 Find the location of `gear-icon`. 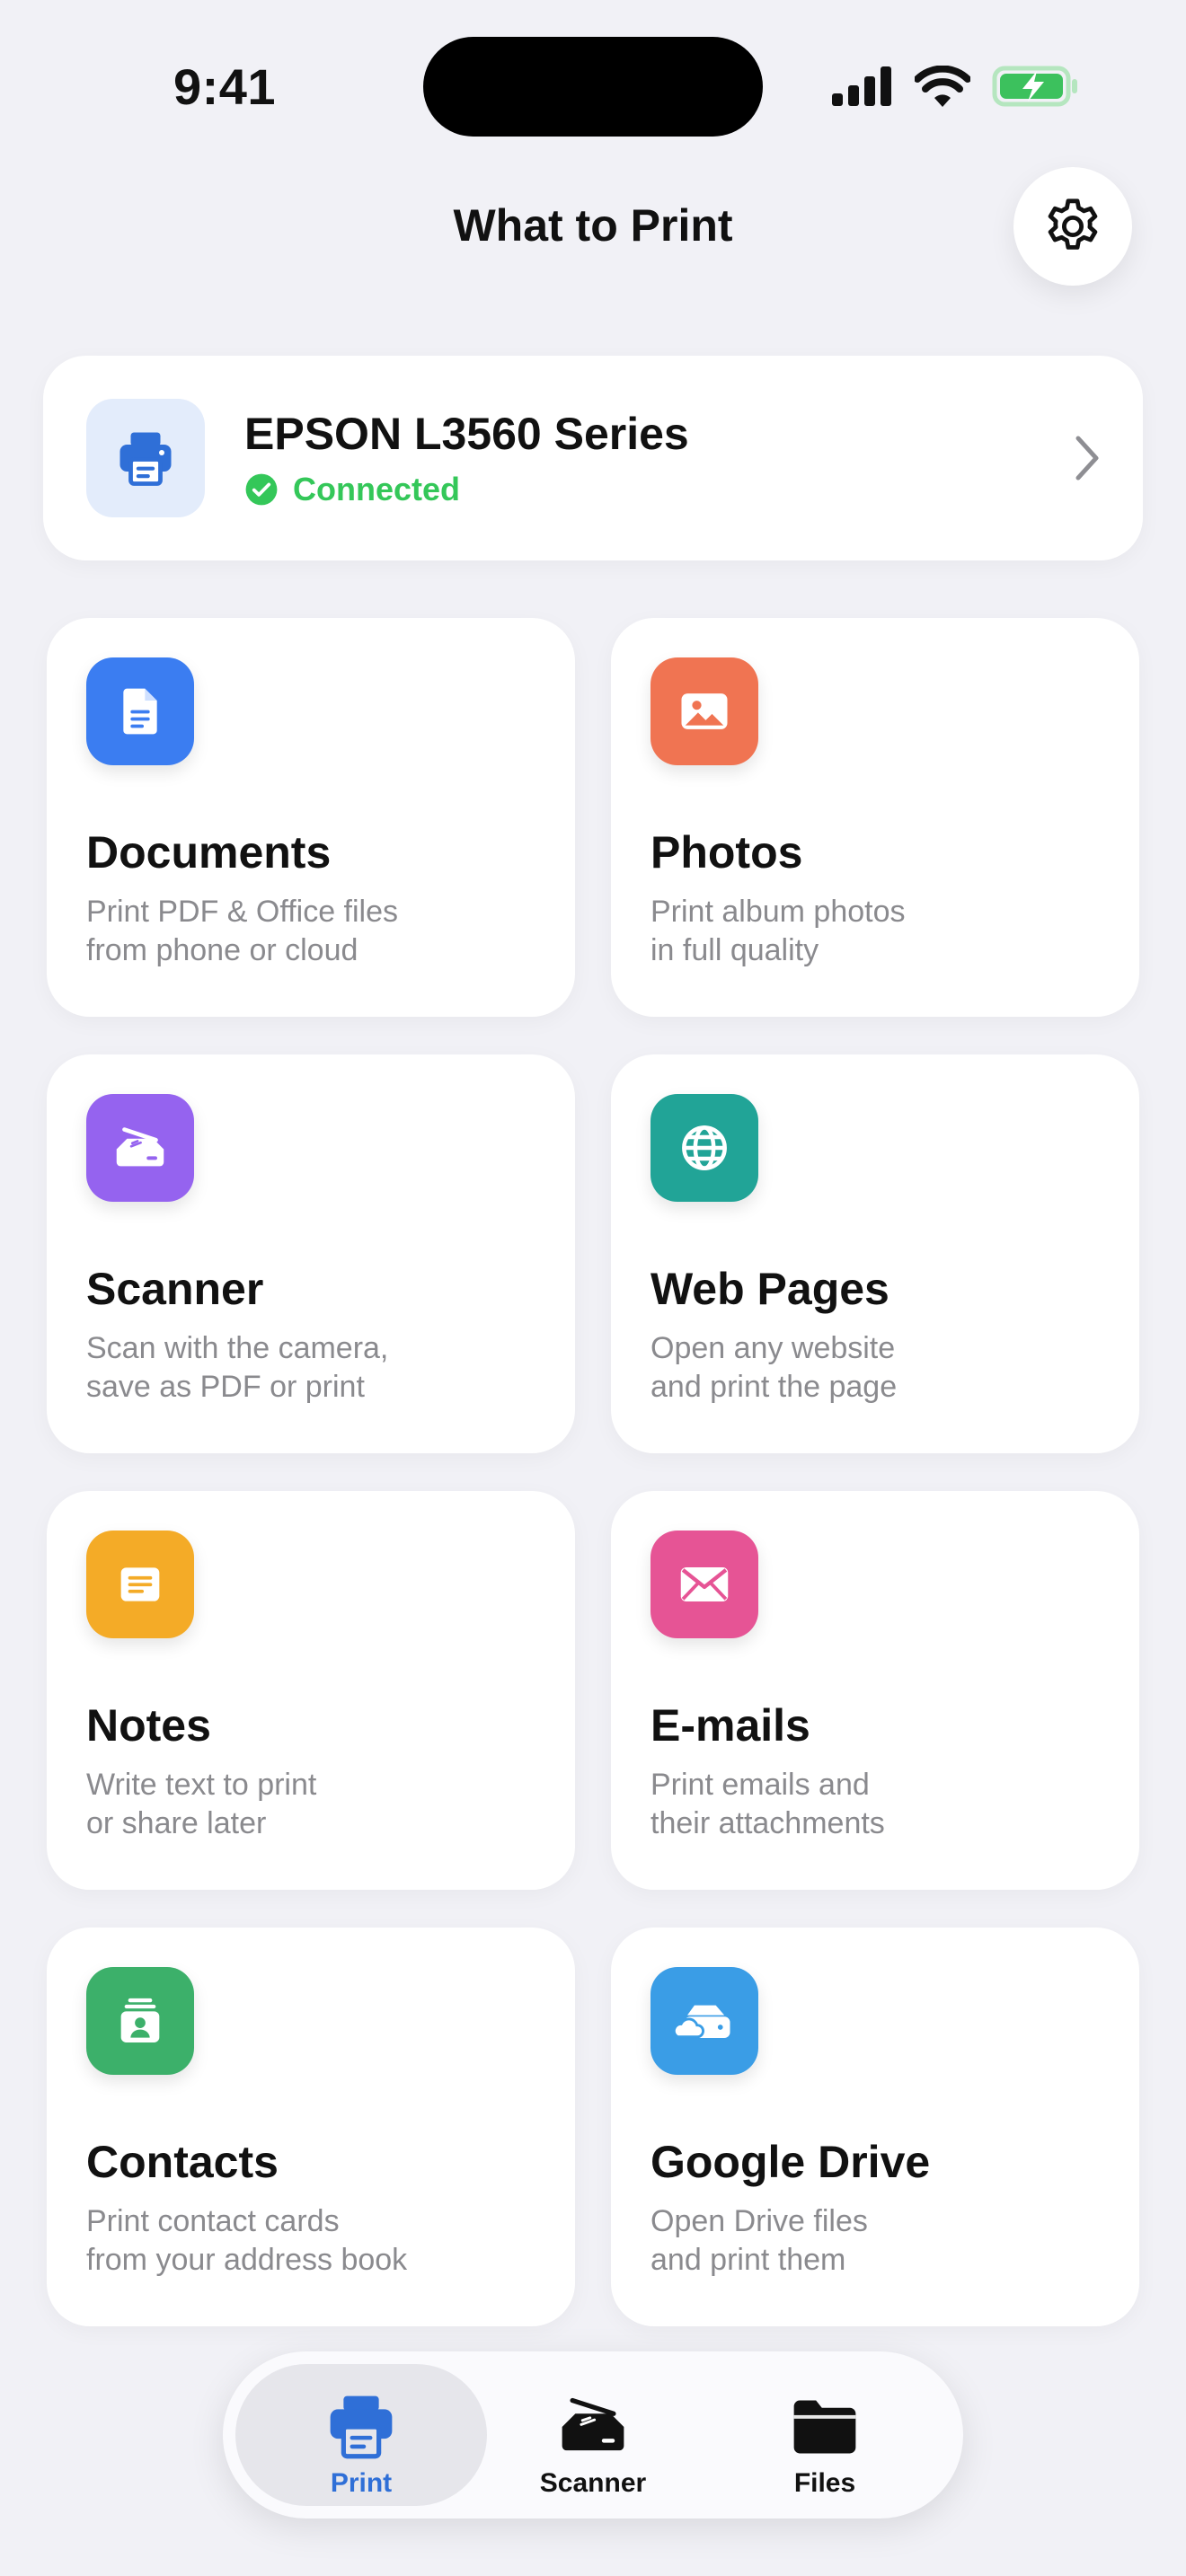

gear-icon is located at coordinates (1073, 224).